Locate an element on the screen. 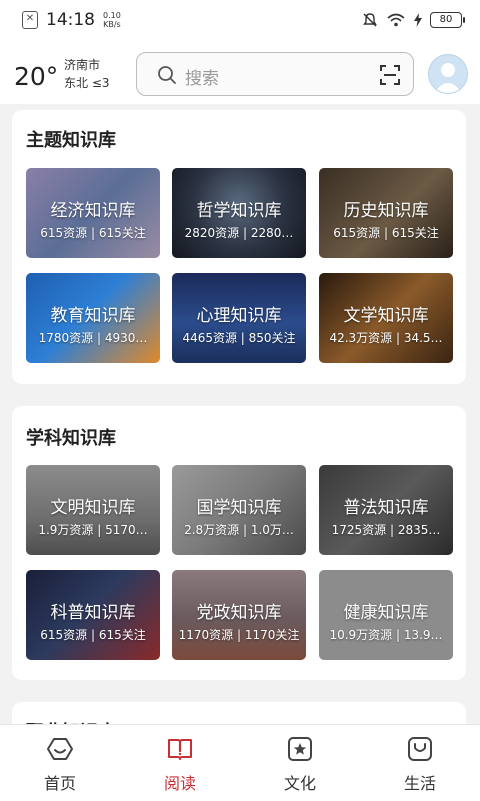 The width and height of the screenshot is (480, 801). avatar is located at coordinates (448, 74).